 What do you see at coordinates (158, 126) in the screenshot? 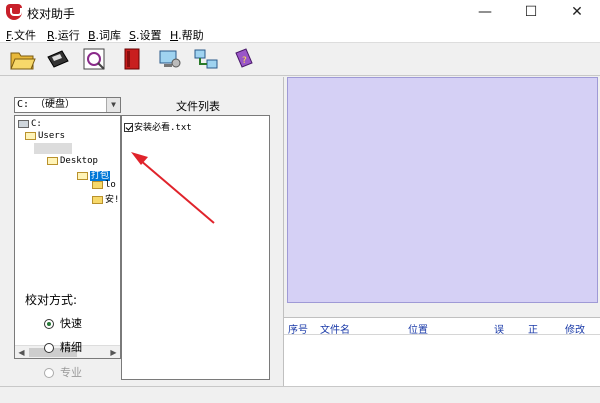
I see `file-row: 安装必看.txt` at bounding box center [158, 126].